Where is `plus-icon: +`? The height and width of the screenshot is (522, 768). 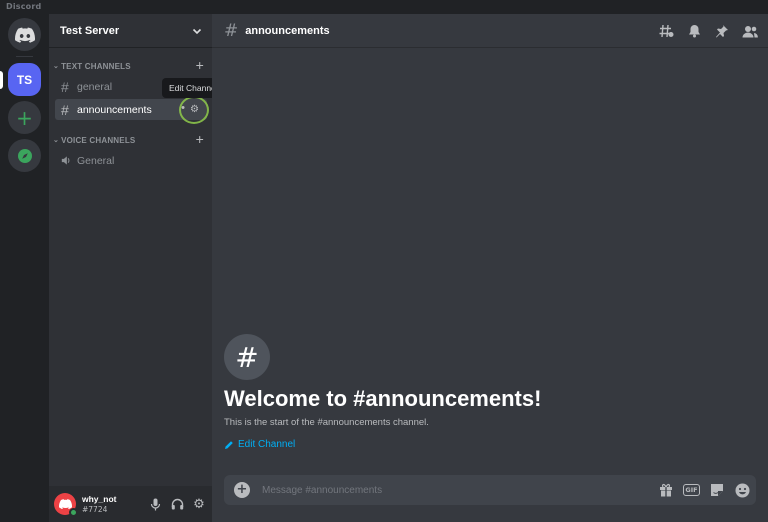 plus-icon: + is located at coordinates (24, 117).